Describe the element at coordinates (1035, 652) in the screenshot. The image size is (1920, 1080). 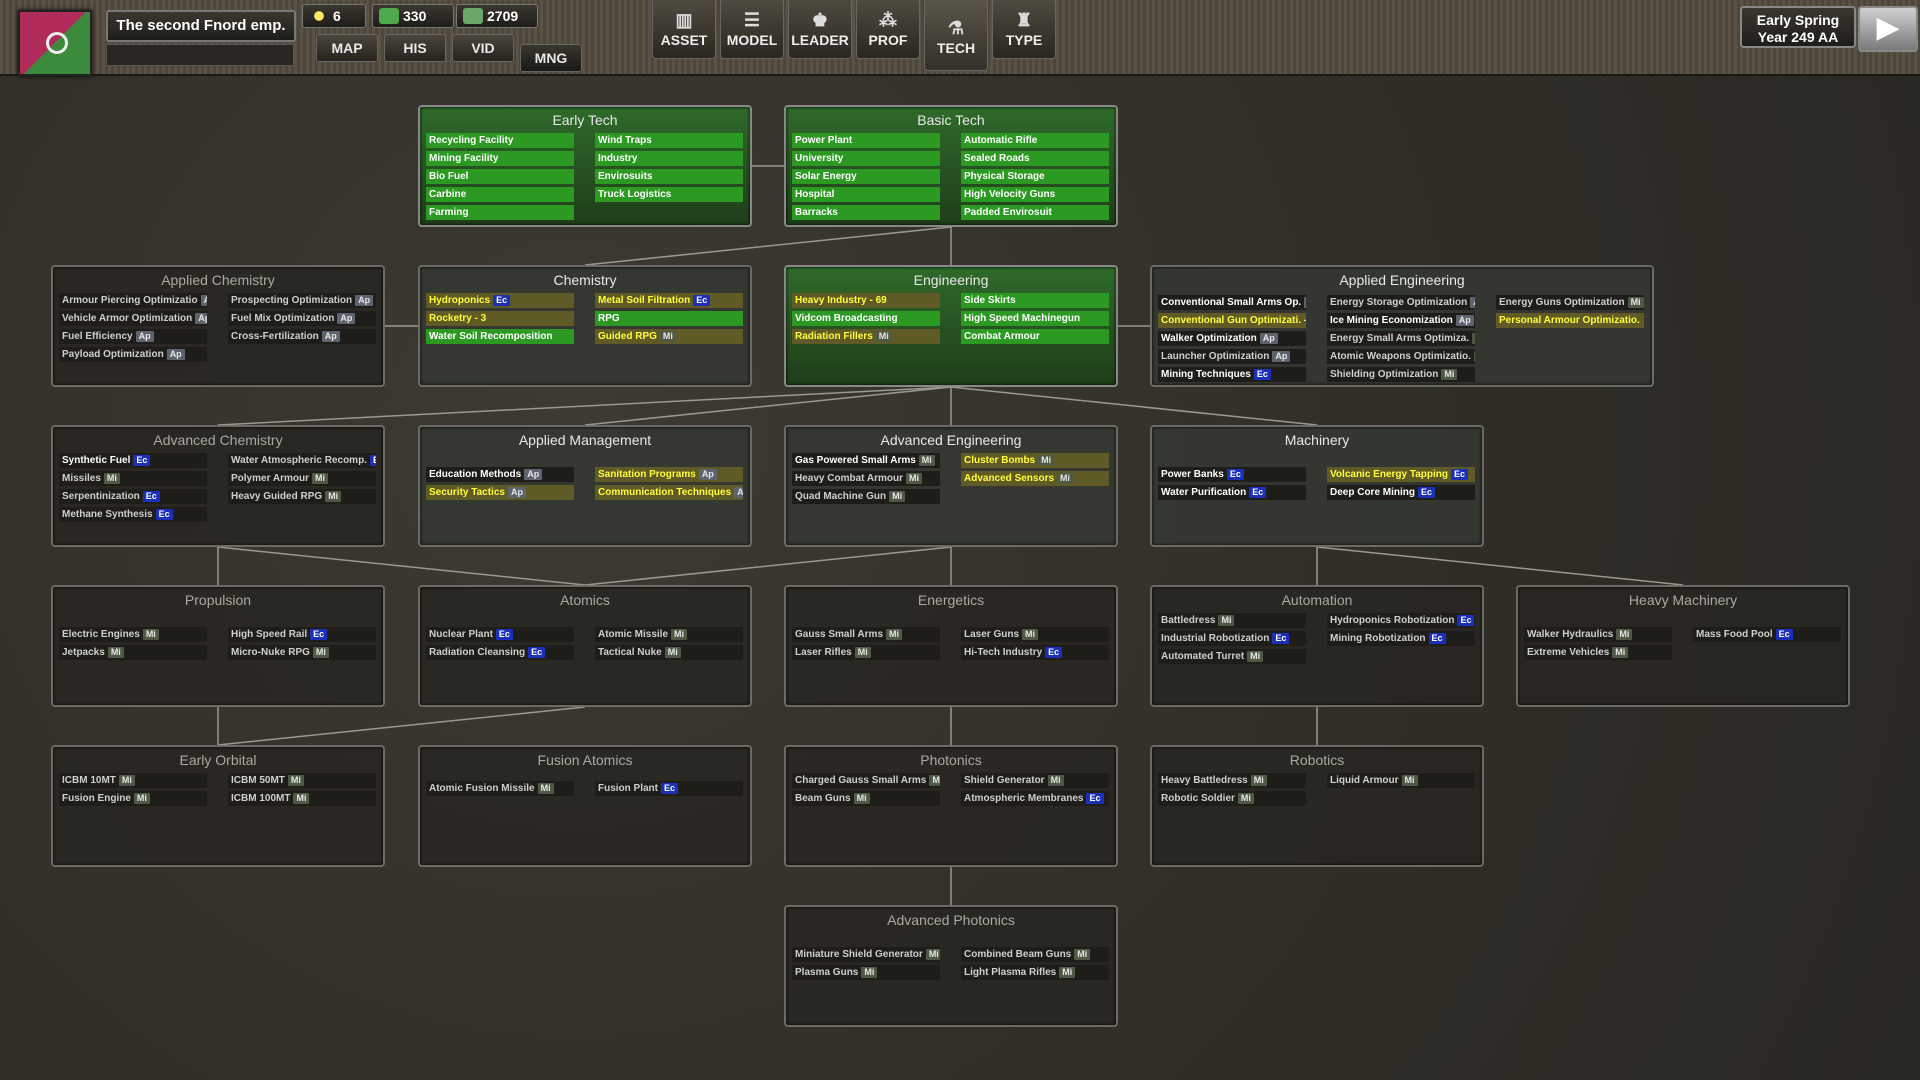
I see `tech-item: Hi-Tech Industry Ec` at that location.